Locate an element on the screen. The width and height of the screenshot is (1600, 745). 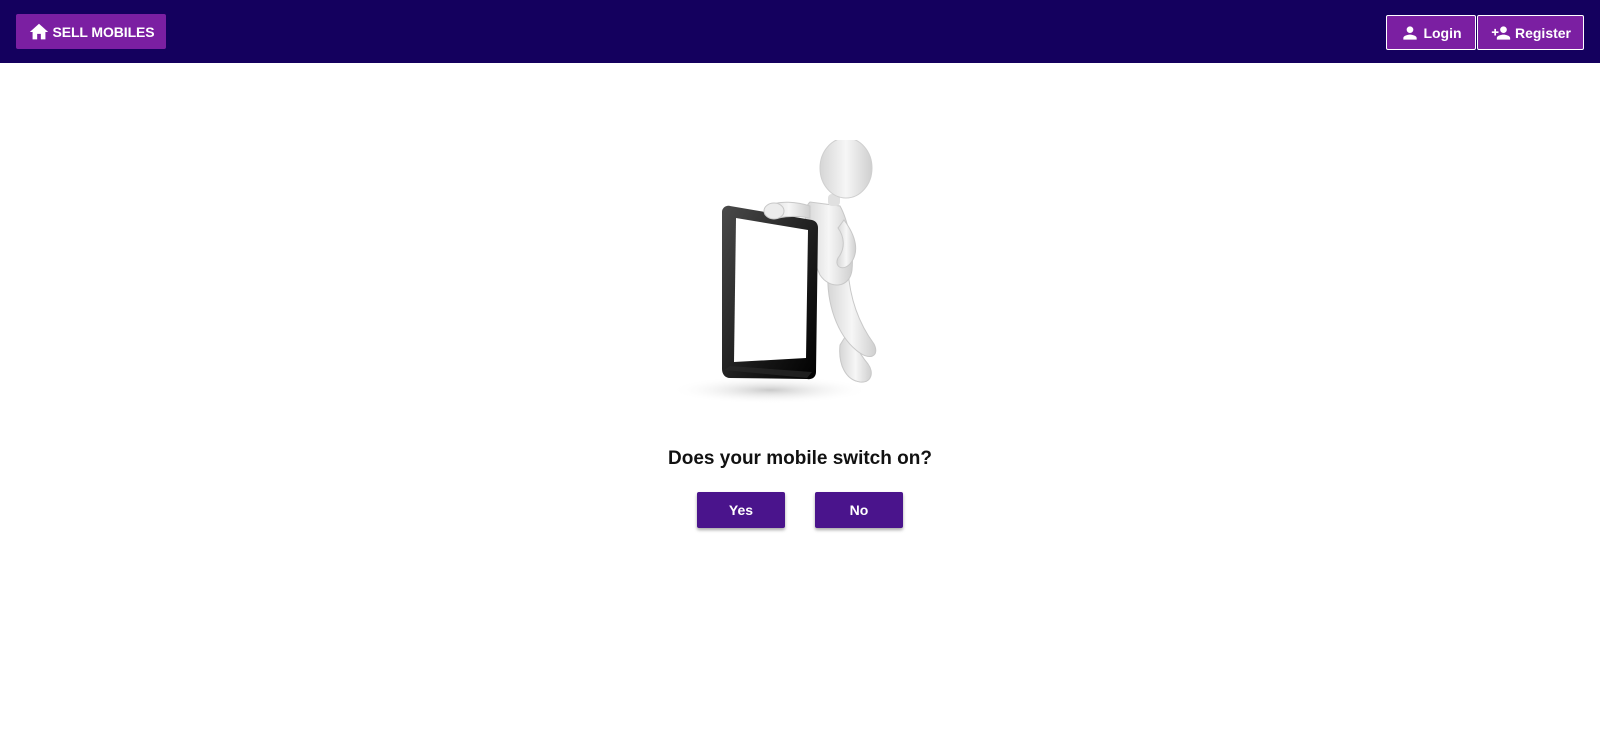
auth-nav: Login Register is located at coordinates (1485, 32).